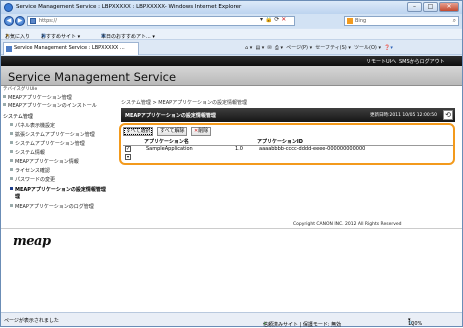  Describe the element at coordinates (20, 89) in the screenshot. I see `user-label: テバイスグリUIe` at that location.